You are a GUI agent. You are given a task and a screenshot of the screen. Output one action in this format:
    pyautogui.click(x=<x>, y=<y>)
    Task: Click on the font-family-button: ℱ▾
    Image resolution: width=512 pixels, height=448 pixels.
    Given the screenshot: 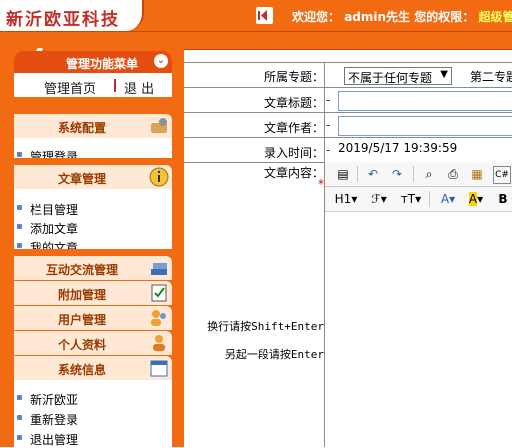 What is the action you would take?
    pyautogui.click(x=379, y=199)
    